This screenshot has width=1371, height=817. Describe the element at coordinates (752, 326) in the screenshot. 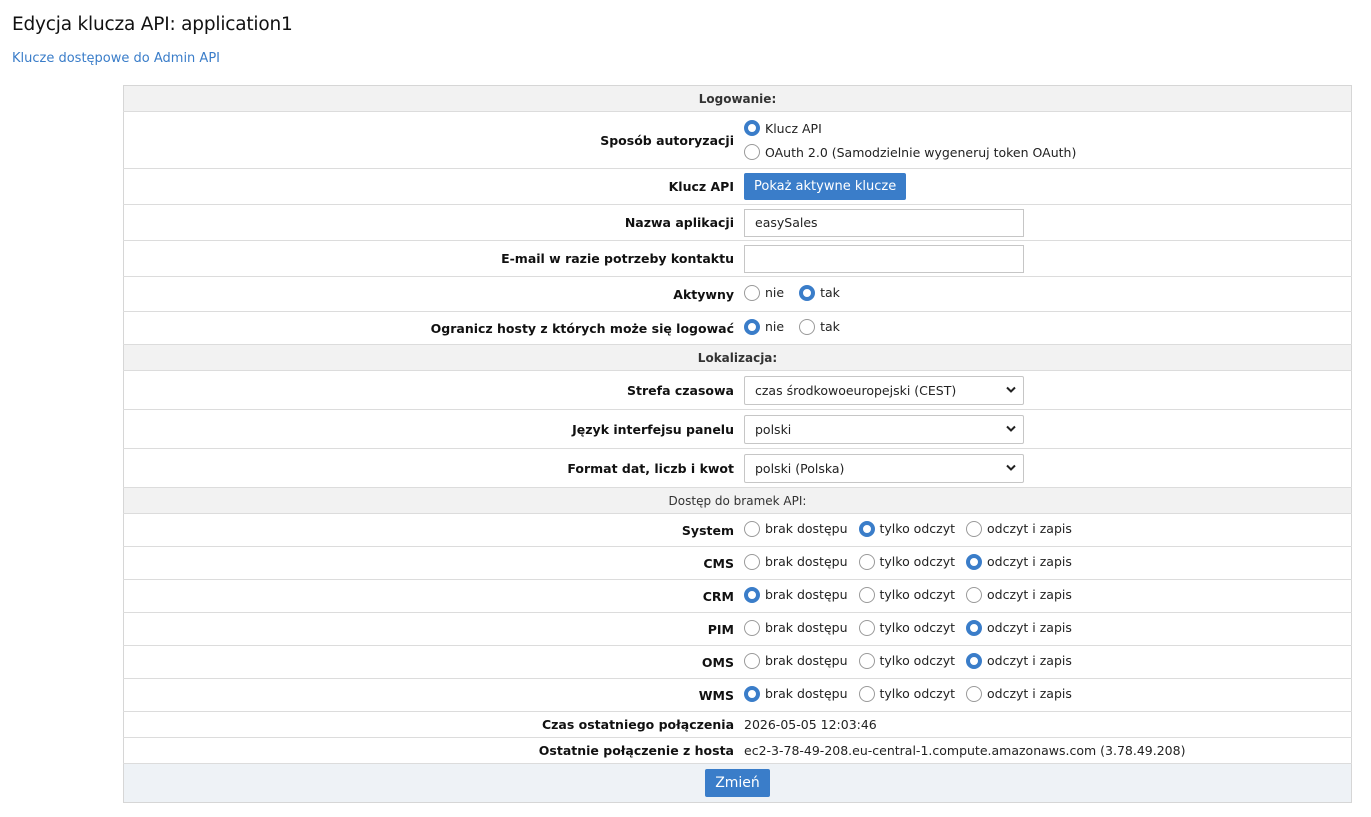

I see `radio-restrict-no-circle` at that location.